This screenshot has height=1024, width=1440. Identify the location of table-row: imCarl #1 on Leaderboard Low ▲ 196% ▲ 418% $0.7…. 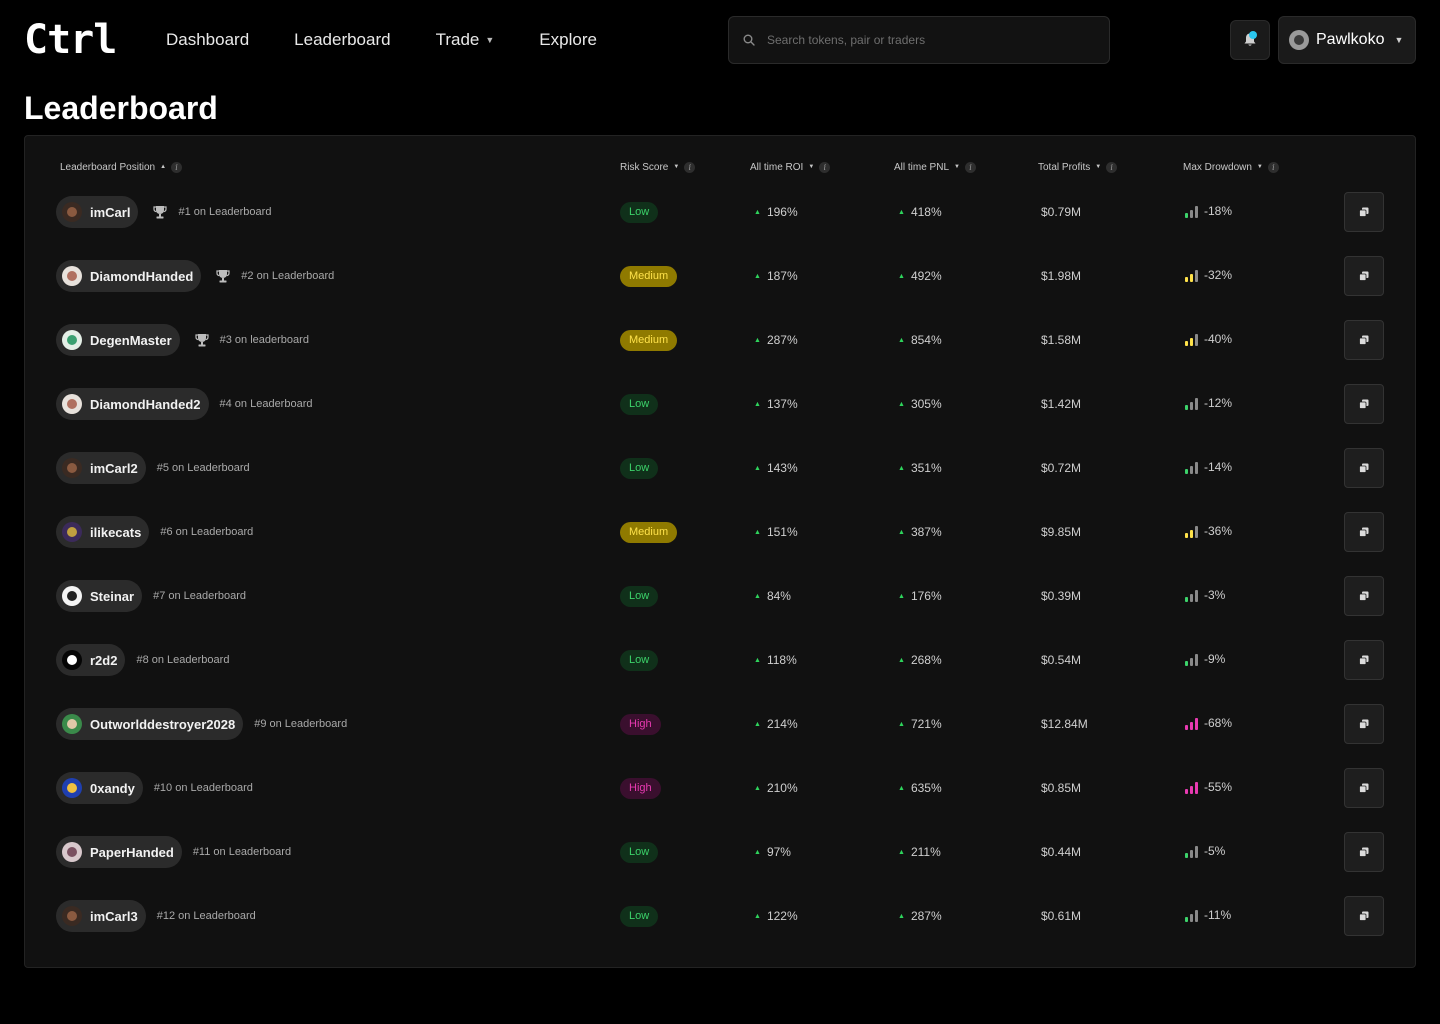
(721, 212).